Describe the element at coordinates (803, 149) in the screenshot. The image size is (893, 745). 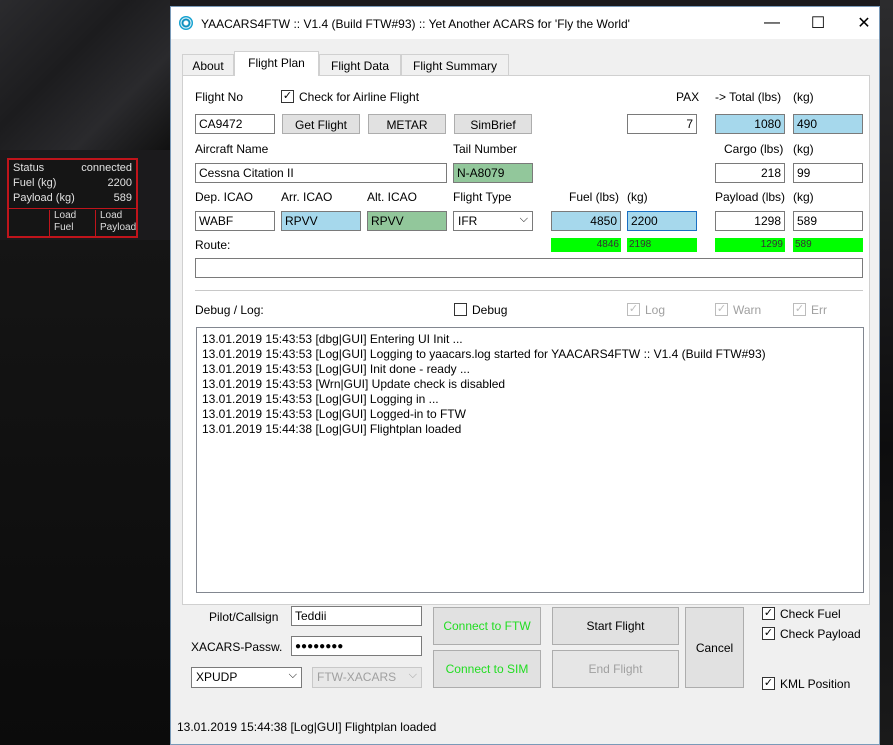
I see `cargo-kg-label: (kg)` at that location.